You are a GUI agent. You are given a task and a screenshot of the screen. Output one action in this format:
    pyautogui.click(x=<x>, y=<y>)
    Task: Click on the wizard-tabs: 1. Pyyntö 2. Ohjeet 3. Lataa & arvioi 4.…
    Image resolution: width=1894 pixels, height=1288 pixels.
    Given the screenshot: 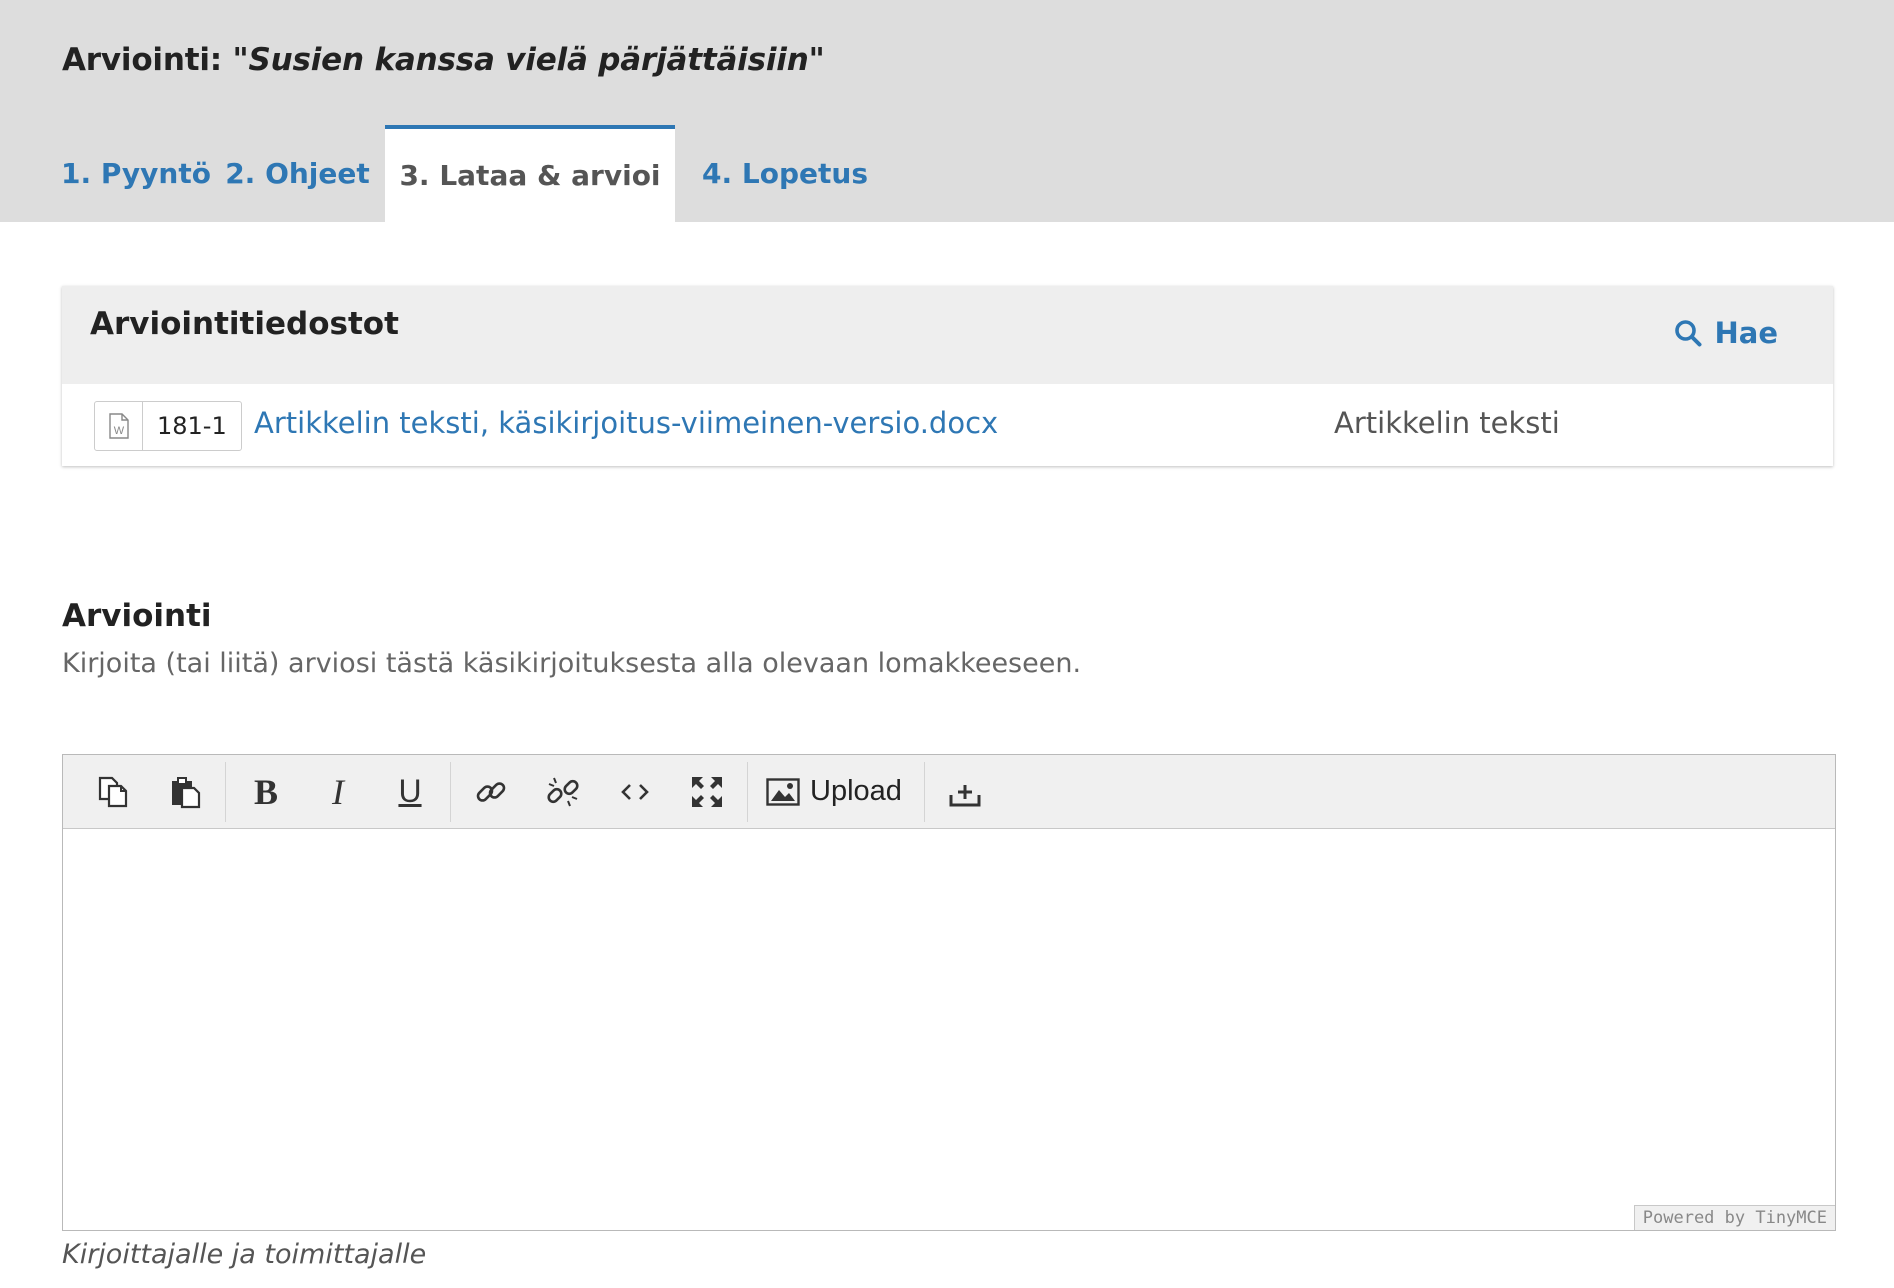 What is the action you would take?
    pyautogui.click(x=478, y=173)
    